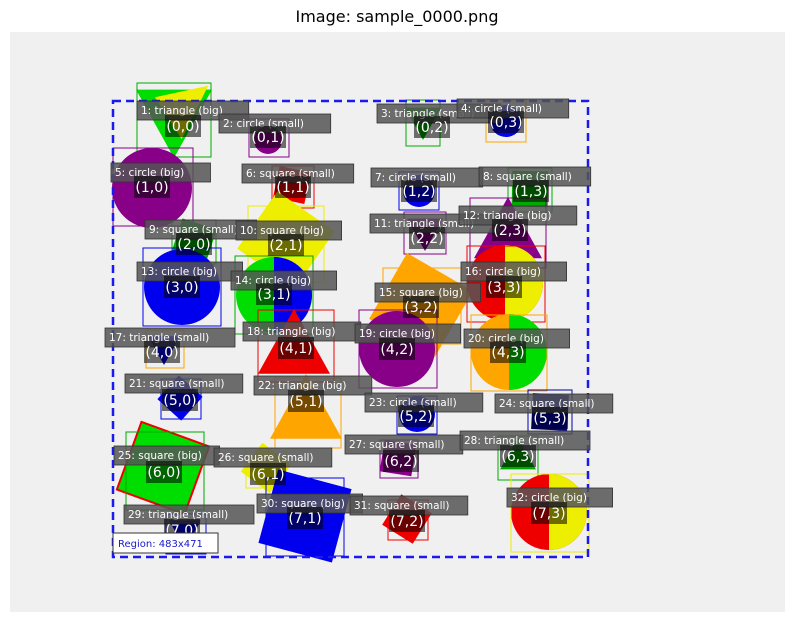  Describe the element at coordinates (431, 128) in the screenshot. I see `grid-label-3: (0,2)` at that location.